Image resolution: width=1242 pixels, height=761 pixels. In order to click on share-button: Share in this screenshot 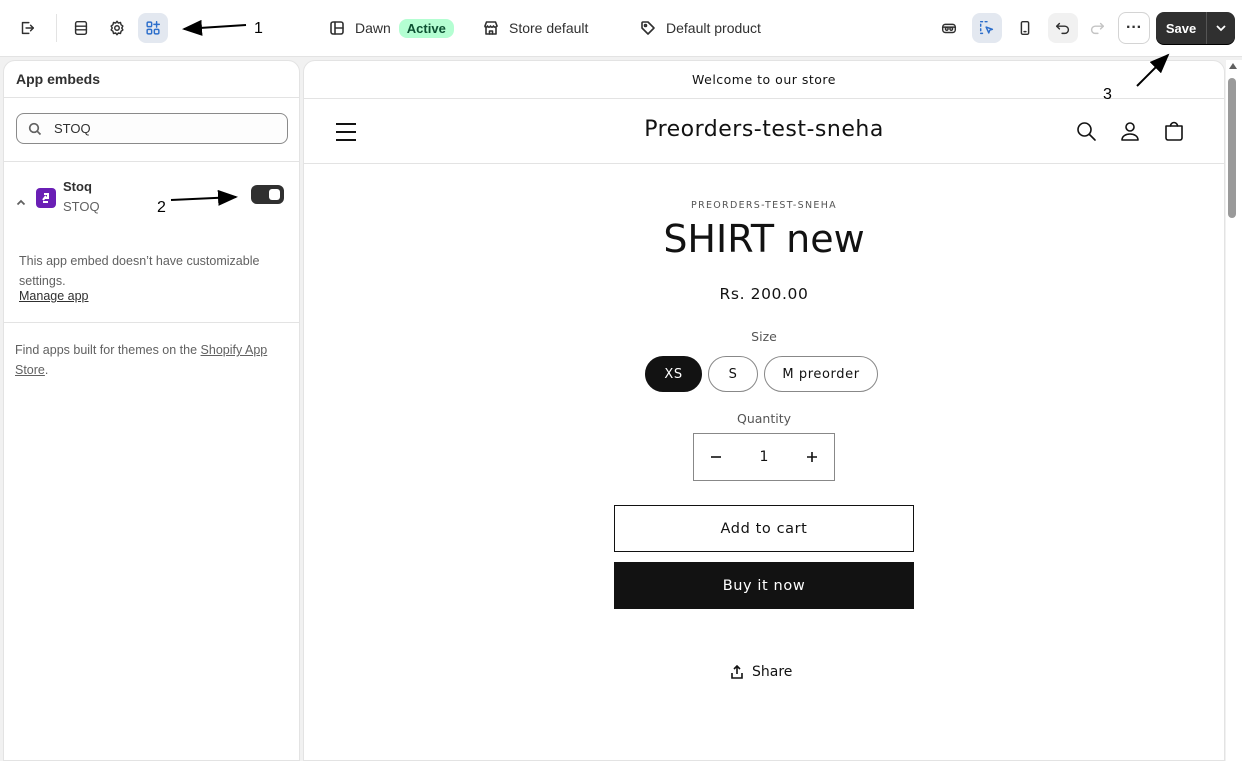, I will do `click(761, 672)`.